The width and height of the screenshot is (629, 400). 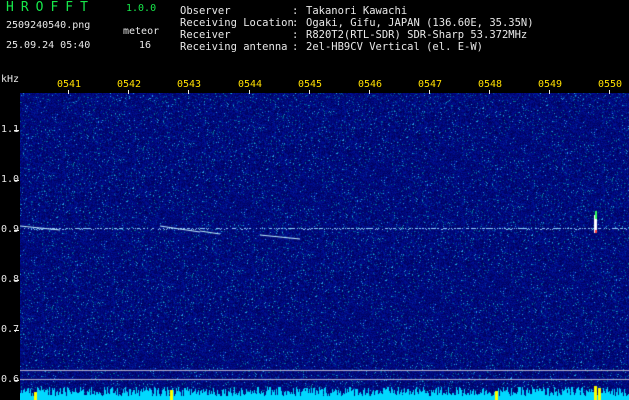 What do you see at coordinates (145, 45) in the screenshot?
I see `meteor-count: 16` at bounding box center [145, 45].